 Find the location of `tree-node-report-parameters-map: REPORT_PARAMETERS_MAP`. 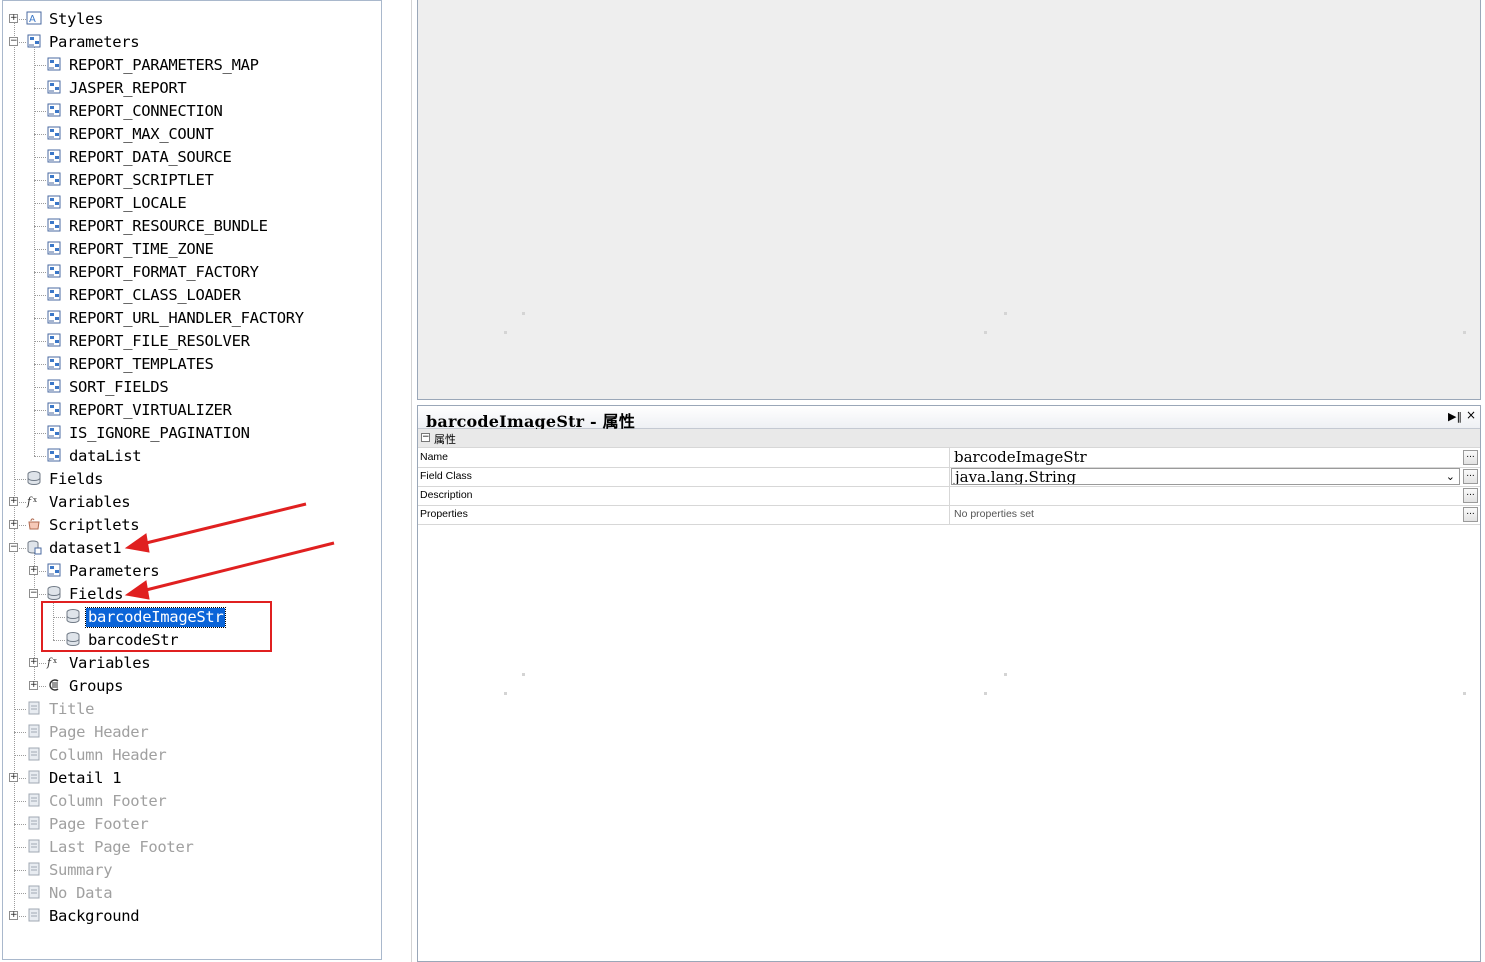

tree-node-report-parameters-map: REPORT_PARAMETERS_MAP is located at coordinates (192, 65).